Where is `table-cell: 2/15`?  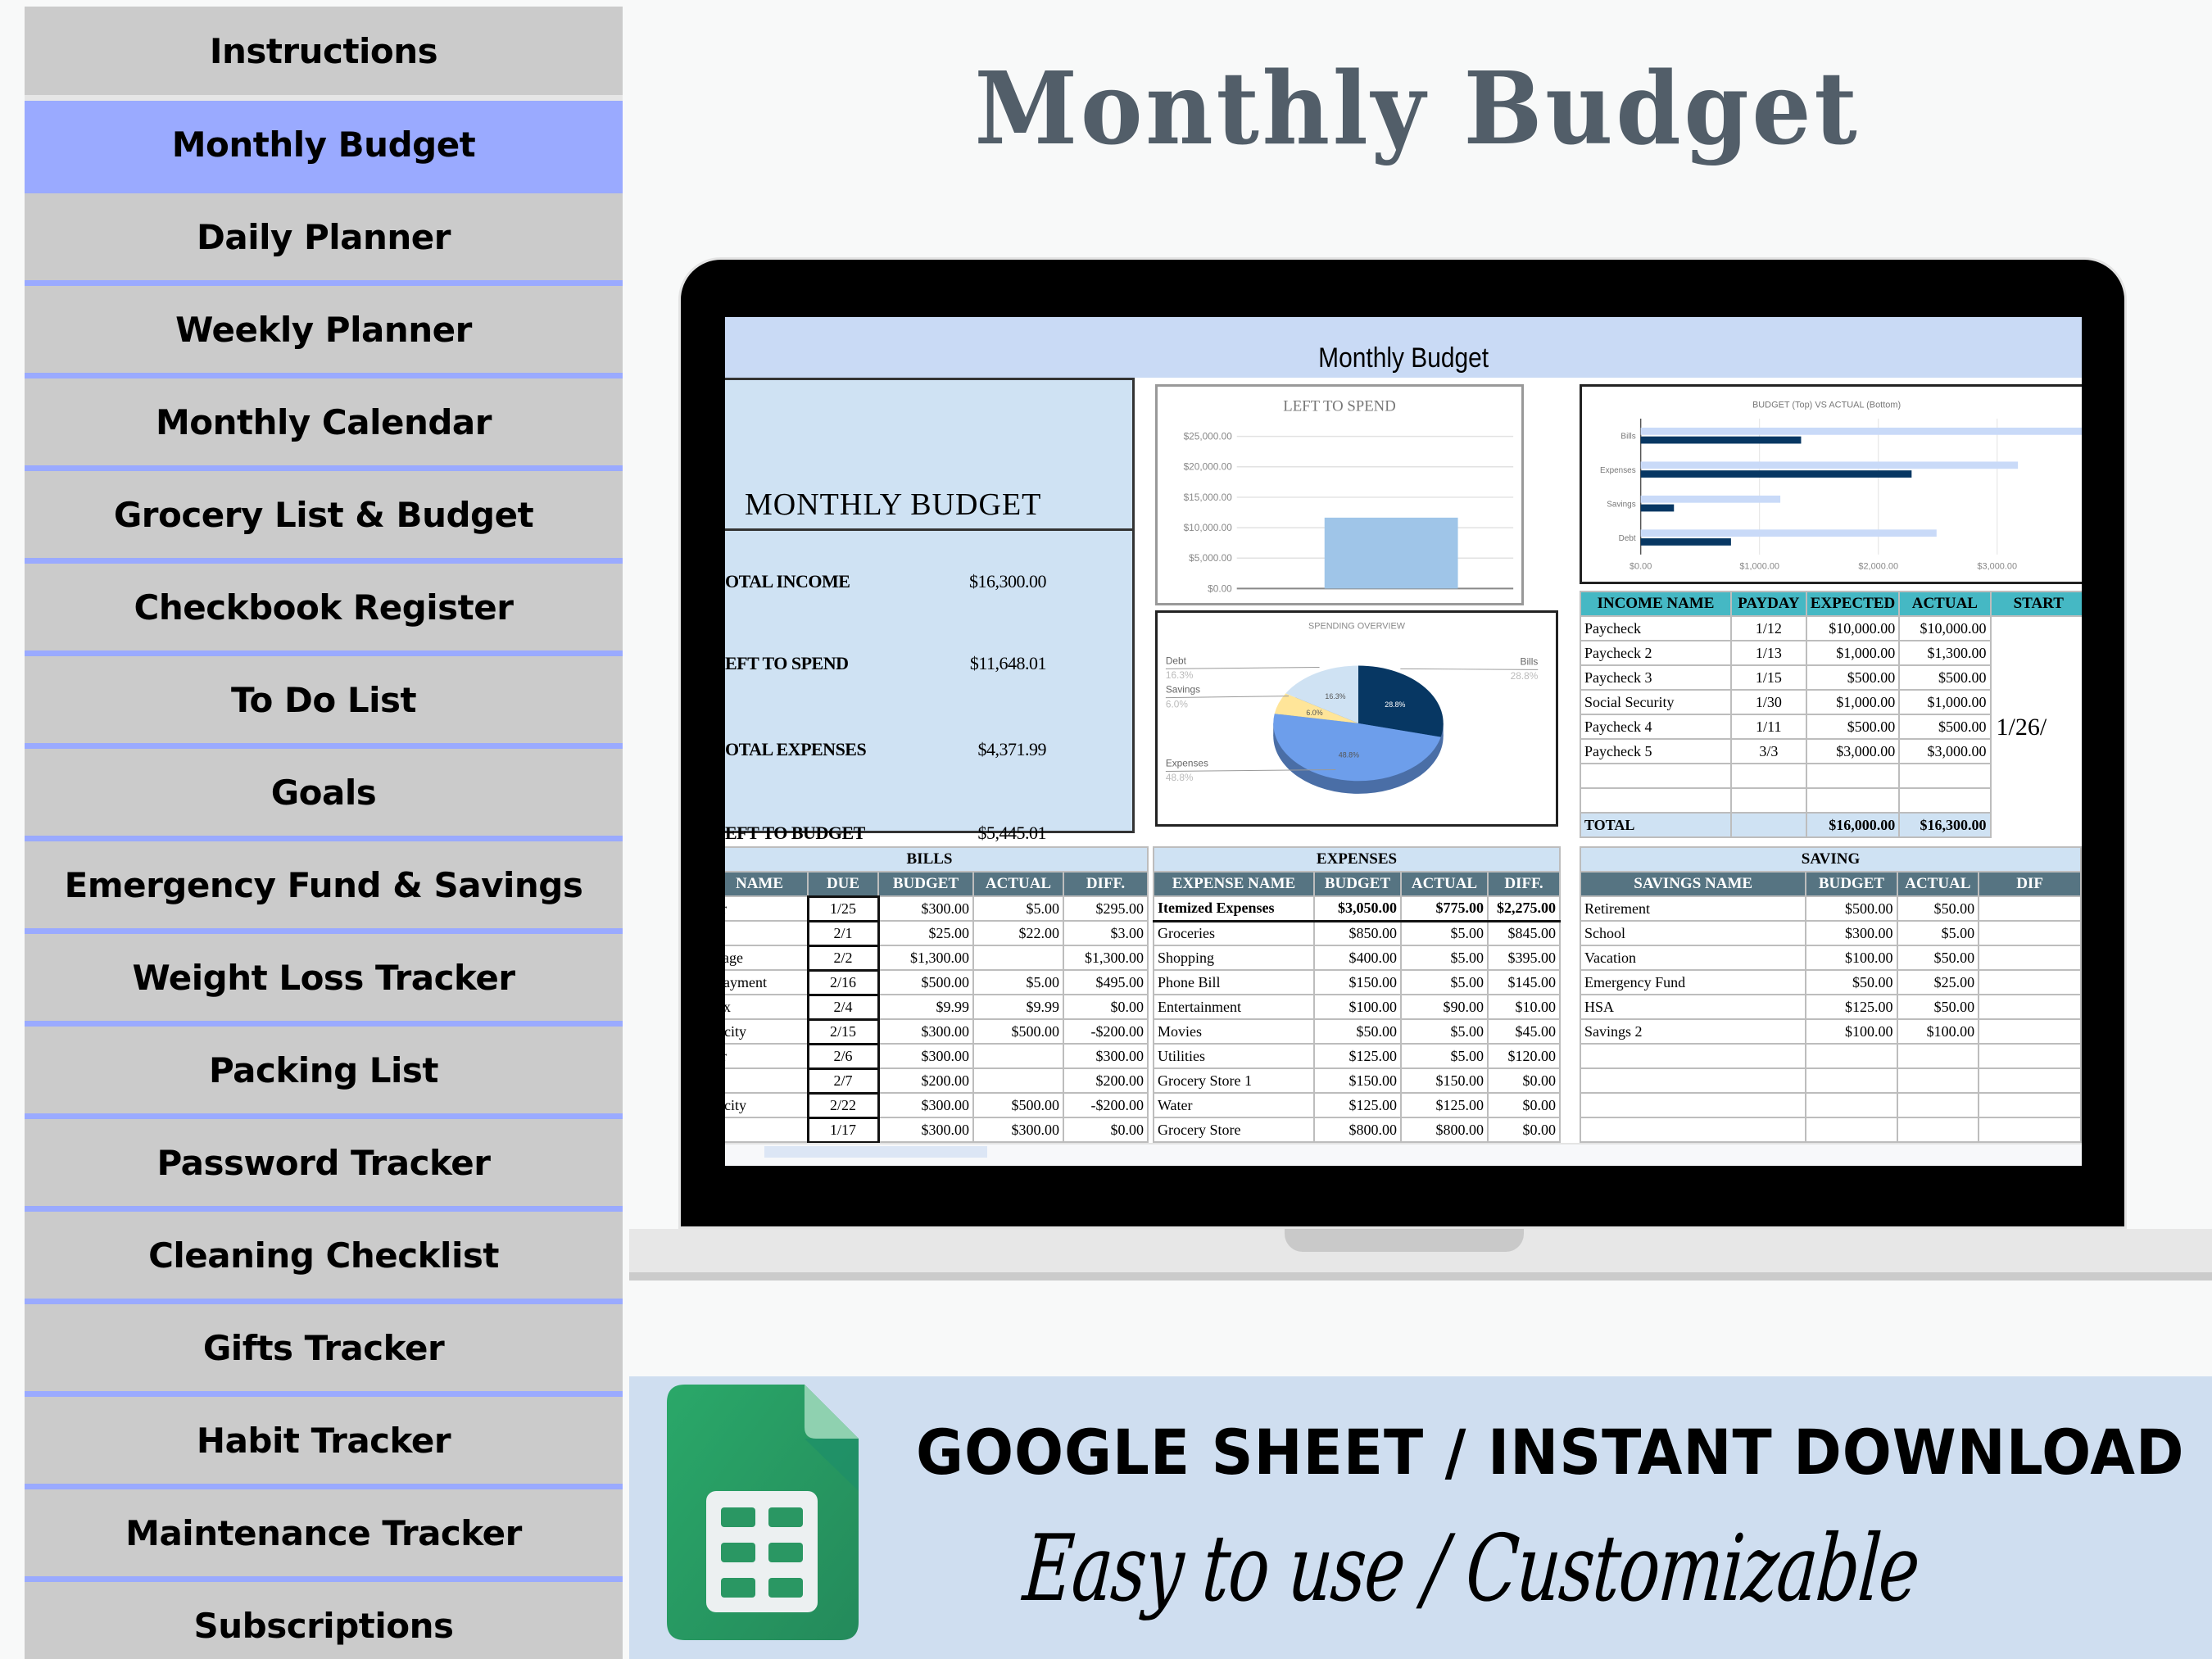
table-cell: 2/15 is located at coordinates (843, 1031).